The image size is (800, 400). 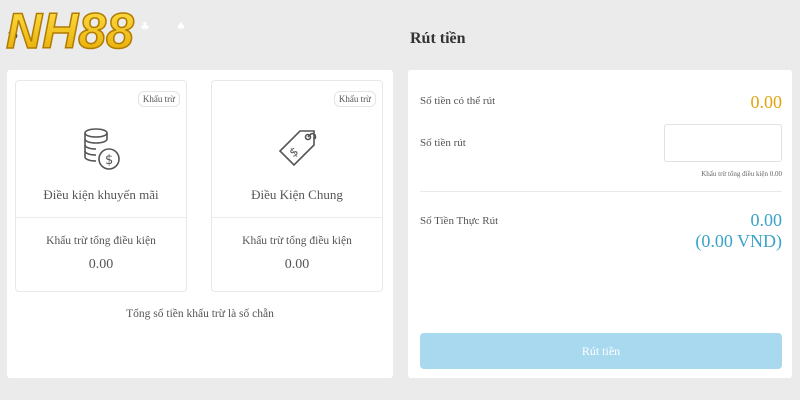 What do you see at coordinates (459, 221) in the screenshot?
I see `actual-amount-label: Số Tiền Thực Rút` at bounding box center [459, 221].